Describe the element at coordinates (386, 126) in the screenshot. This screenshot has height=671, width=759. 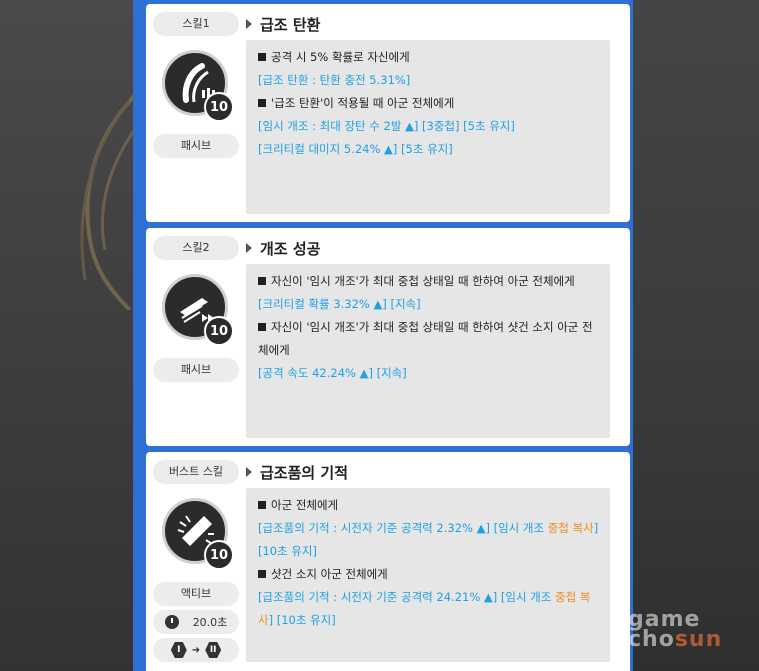
I see `desc-line: [임시 개조 : 최대 장탄 수 2발 ▲] [3중첩] [5초 유지]` at that location.